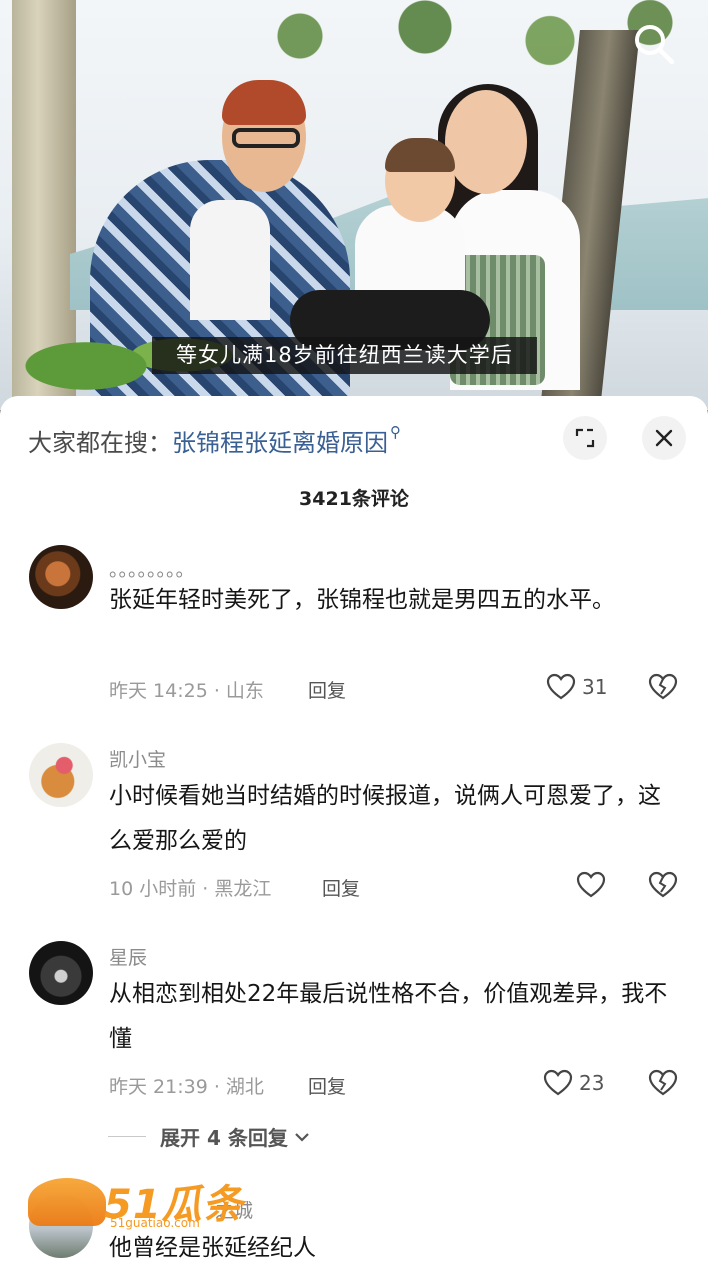 The width and height of the screenshot is (708, 1280). I want to click on like-button, so click(594, 885).